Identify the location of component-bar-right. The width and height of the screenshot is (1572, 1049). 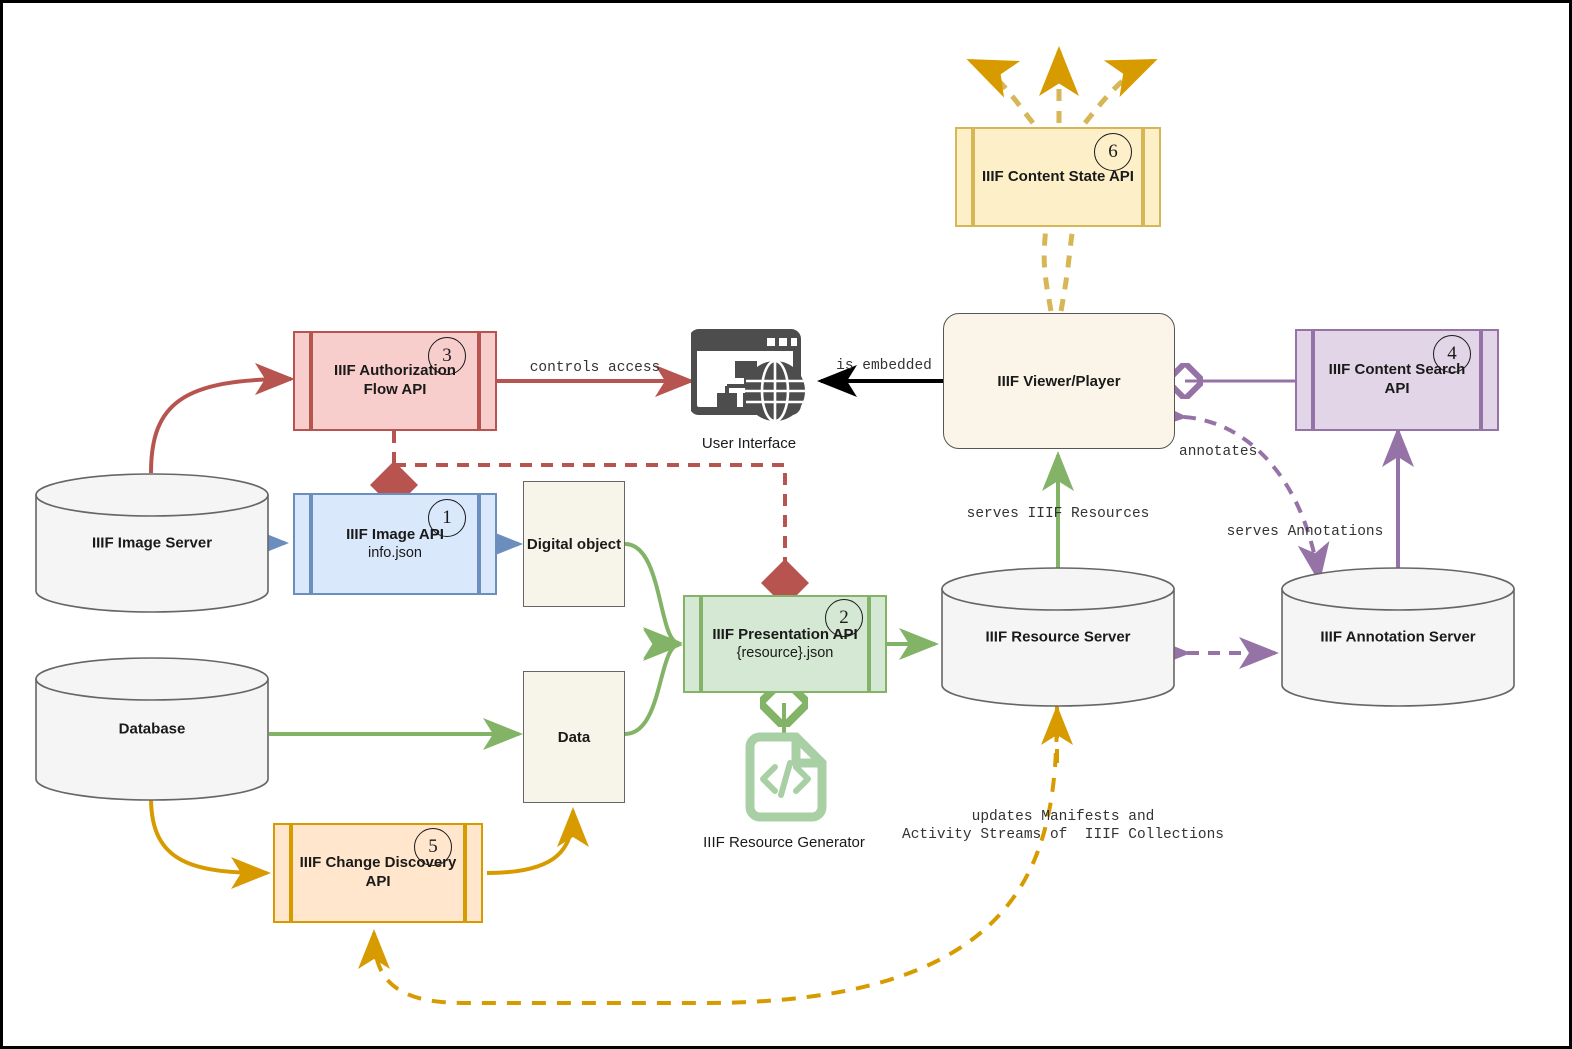
(479, 544).